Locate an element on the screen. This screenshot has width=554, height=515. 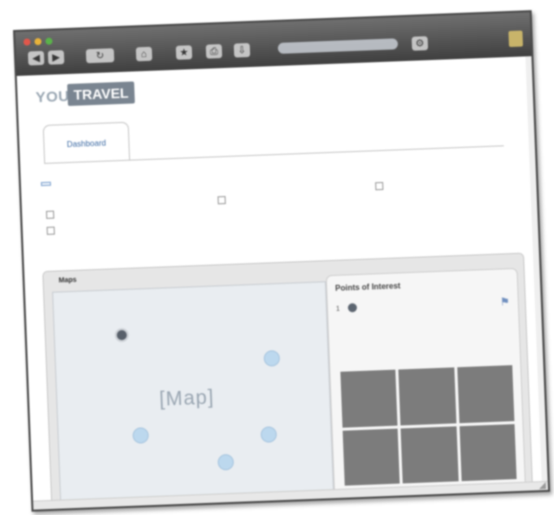
bookmark-icon: ★ is located at coordinates (184, 52).